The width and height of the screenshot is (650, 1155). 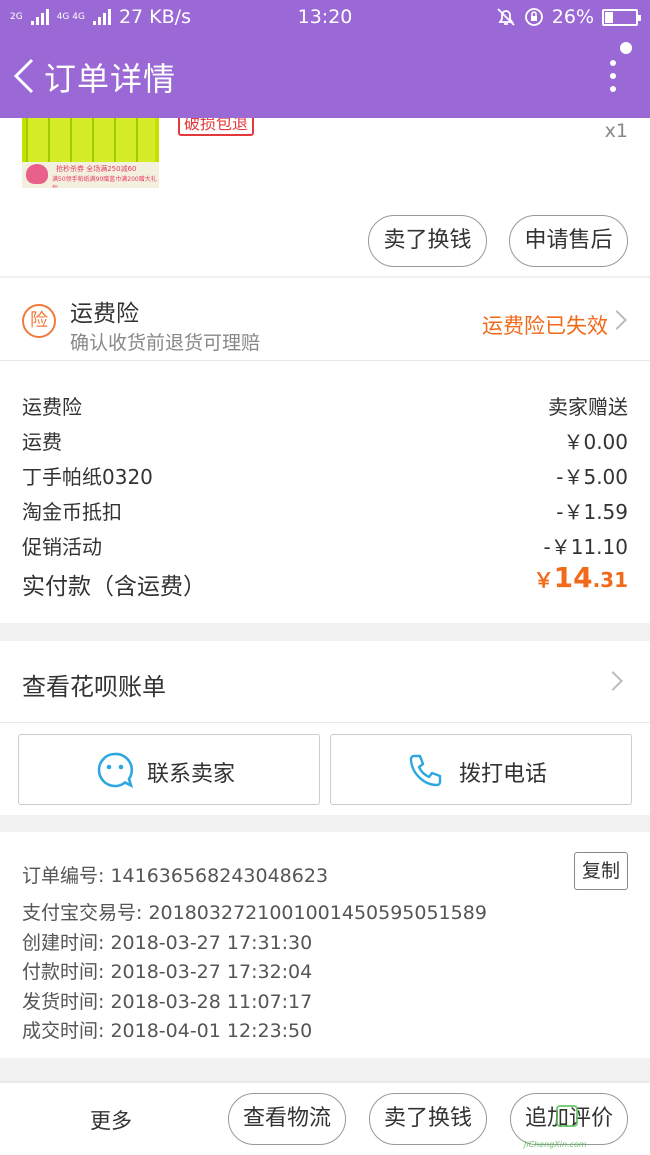 I want to click on call-phone-button: 拨打电话, so click(x=481, y=769).